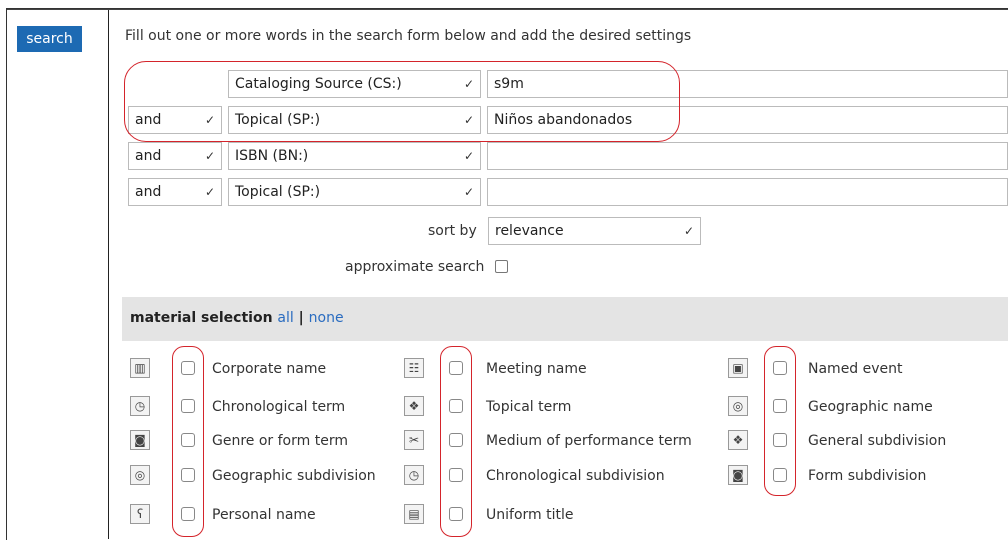 The height and width of the screenshot is (540, 1008). Describe the element at coordinates (589, 441) in the screenshot. I see `material-type-label: Medium of performance term` at that location.